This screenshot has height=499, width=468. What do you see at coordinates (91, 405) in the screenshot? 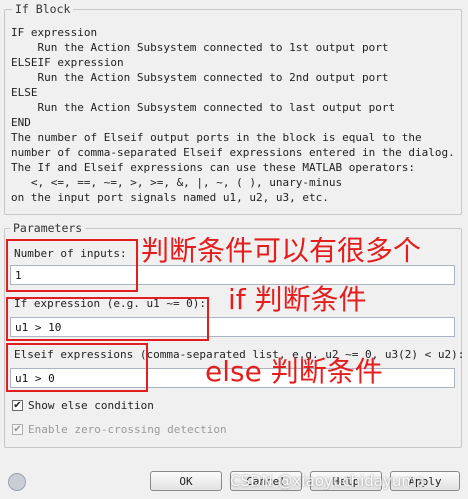
I see `show-else-label: Show else condition` at bounding box center [91, 405].